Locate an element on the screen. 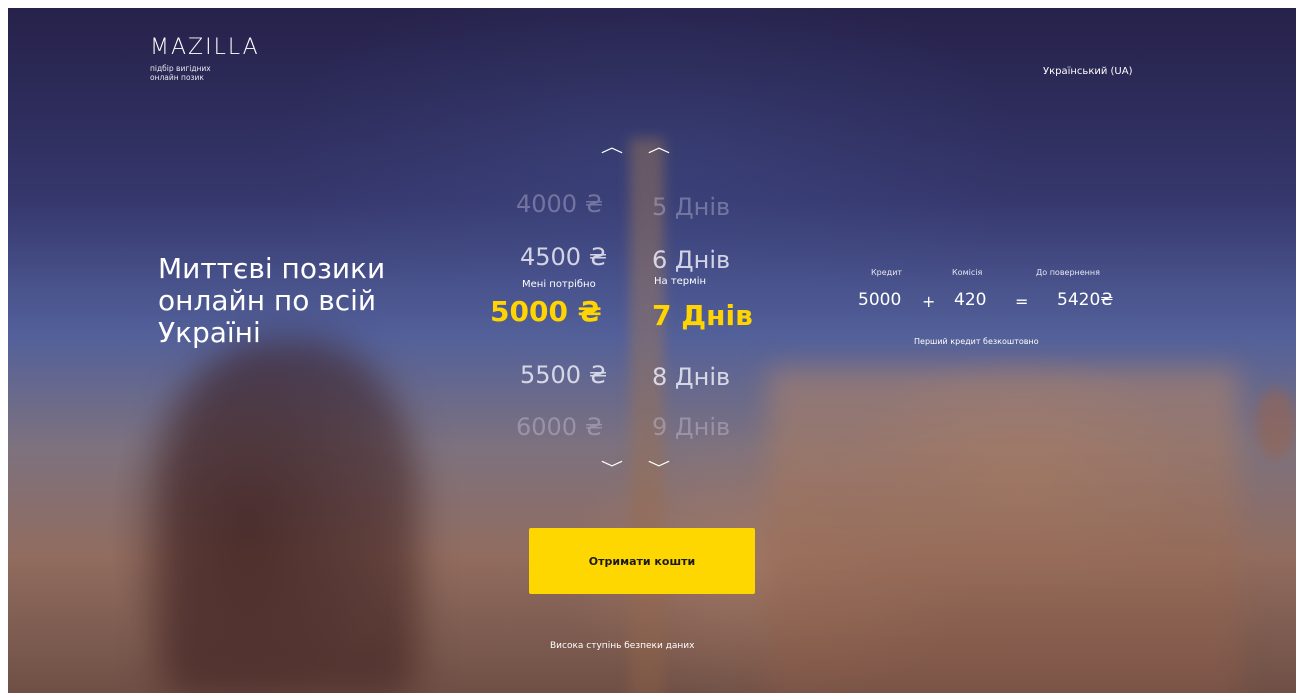 The width and height of the screenshot is (1304, 693). amount-option: 4500 ₴ is located at coordinates (563, 257).